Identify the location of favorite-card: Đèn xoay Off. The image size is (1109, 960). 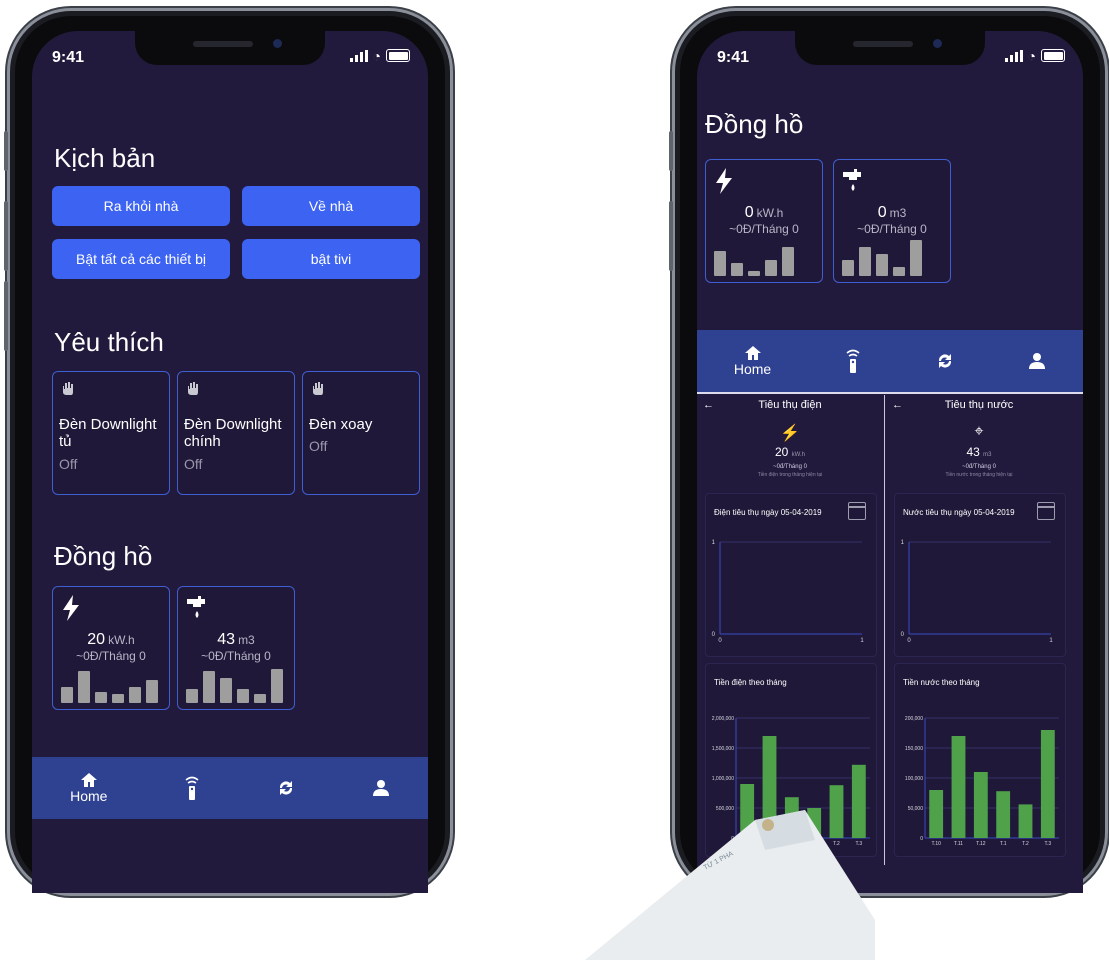
(361, 433).